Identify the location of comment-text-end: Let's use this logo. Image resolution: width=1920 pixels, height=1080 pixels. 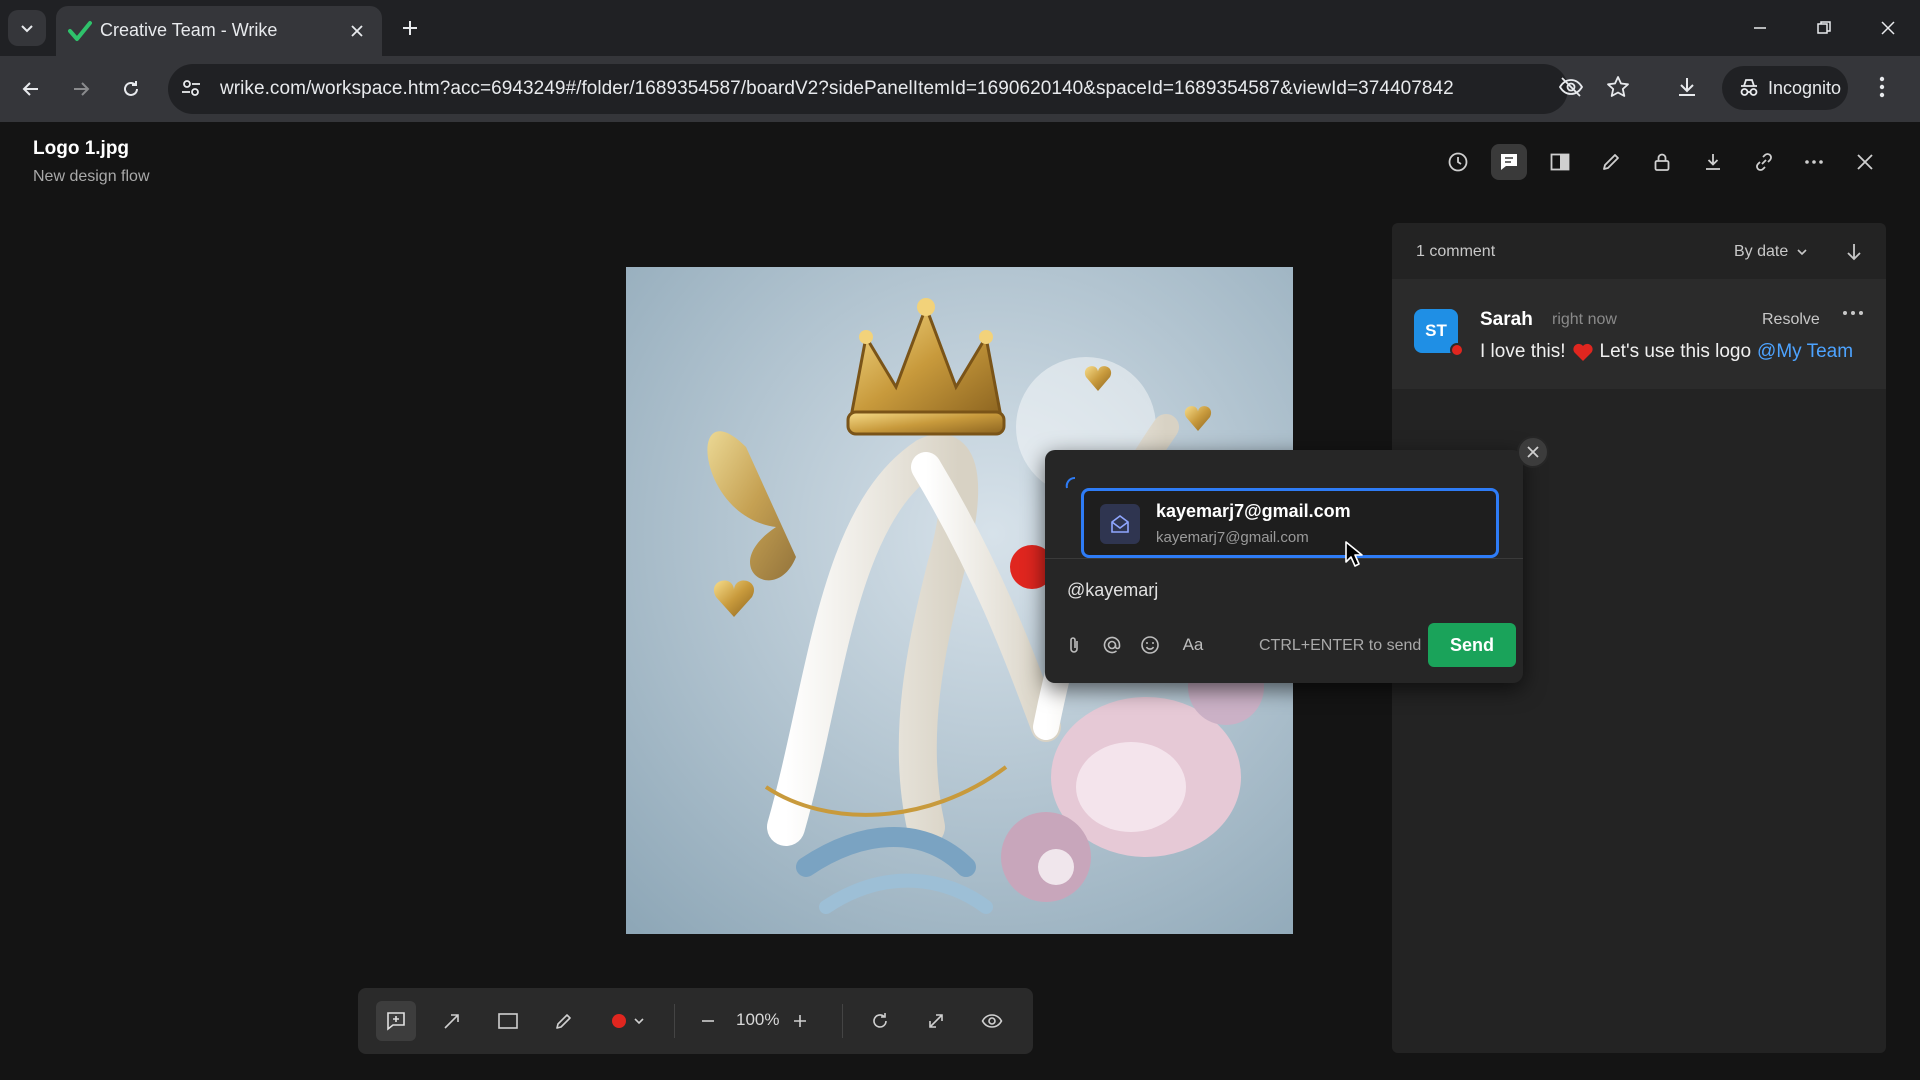
(1675, 351).